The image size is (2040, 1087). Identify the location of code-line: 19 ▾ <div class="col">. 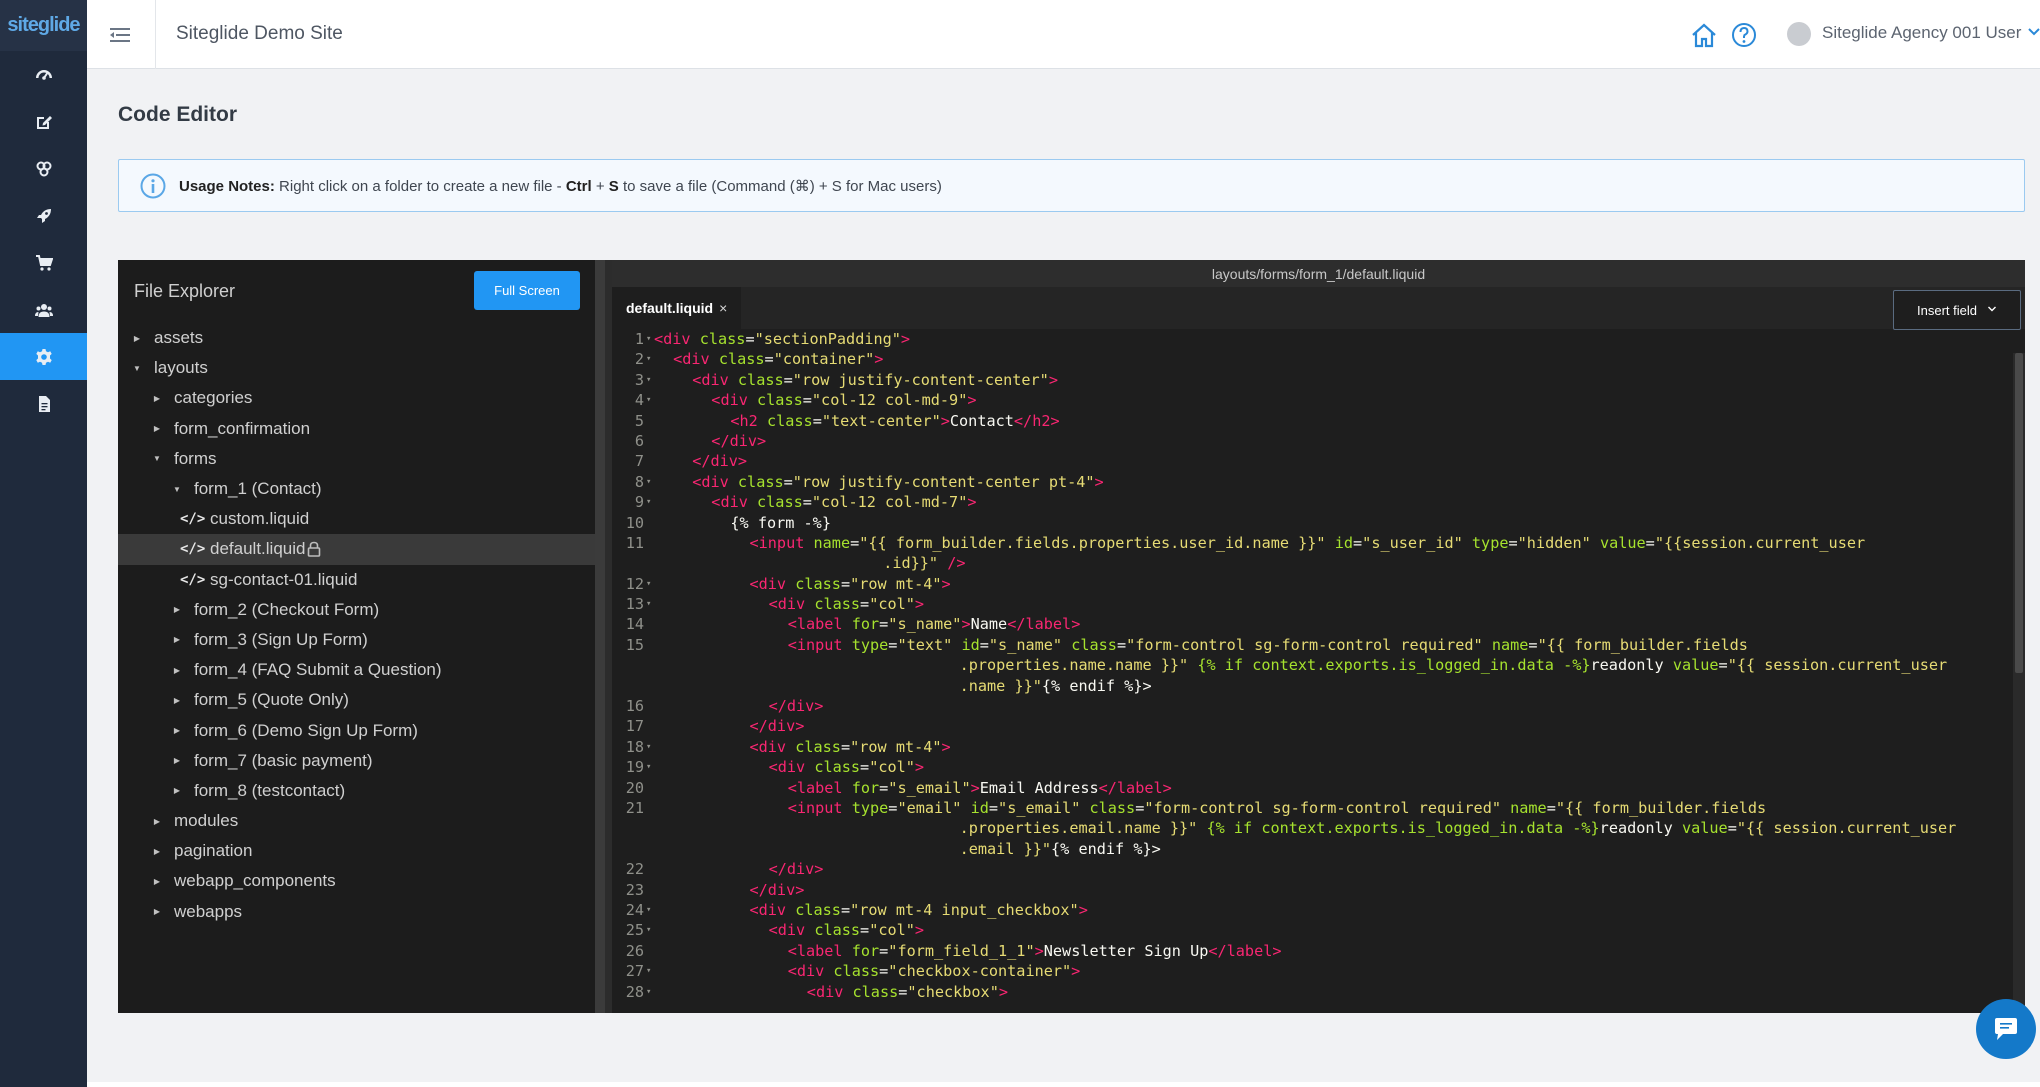
(1318, 767).